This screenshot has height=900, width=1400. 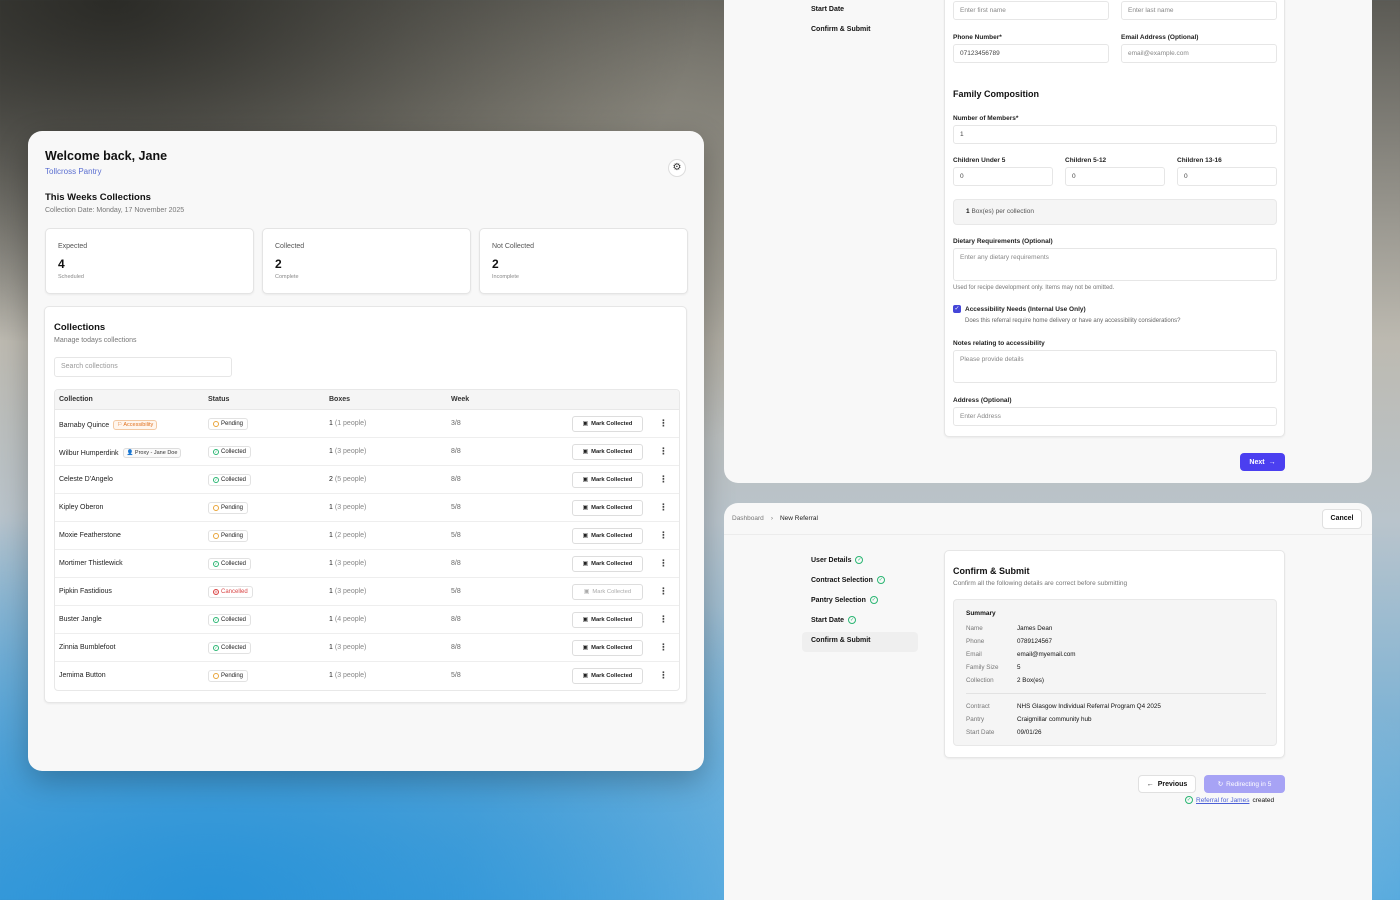 I want to click on col-week: Week, so click(x=460, y=399).